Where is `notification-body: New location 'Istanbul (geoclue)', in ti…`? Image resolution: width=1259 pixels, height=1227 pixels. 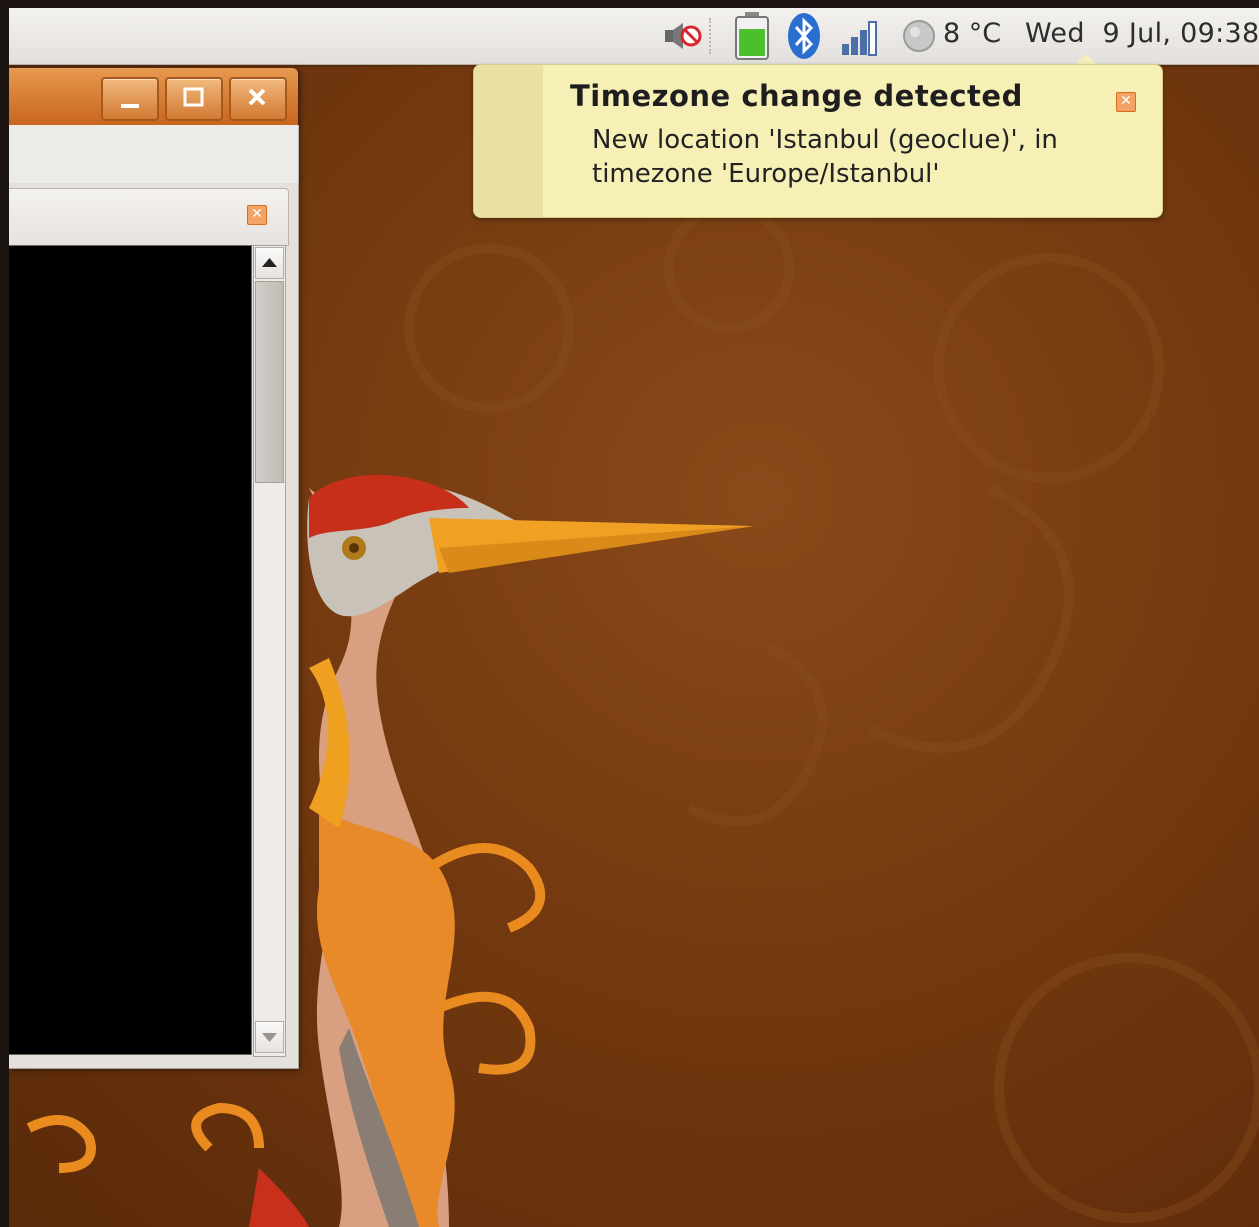 notification-body: New location 'Istanbul (geoclue)', in ti… is located at coordinates (862, 157).